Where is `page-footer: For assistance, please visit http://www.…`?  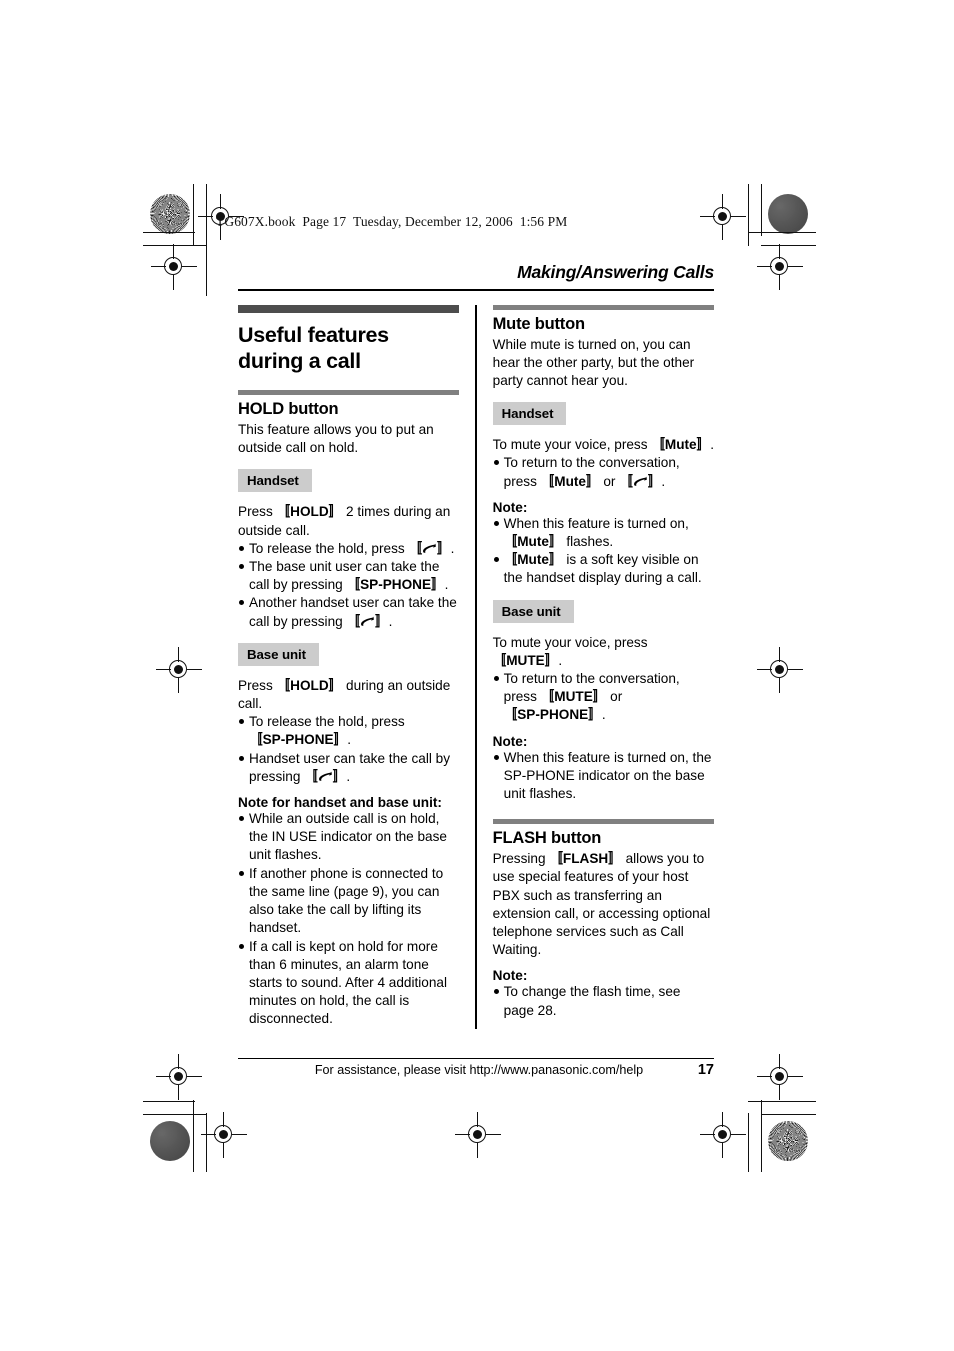 page-footer: For assistance, please visit http://www.… is located at coordinates (476, 1070).